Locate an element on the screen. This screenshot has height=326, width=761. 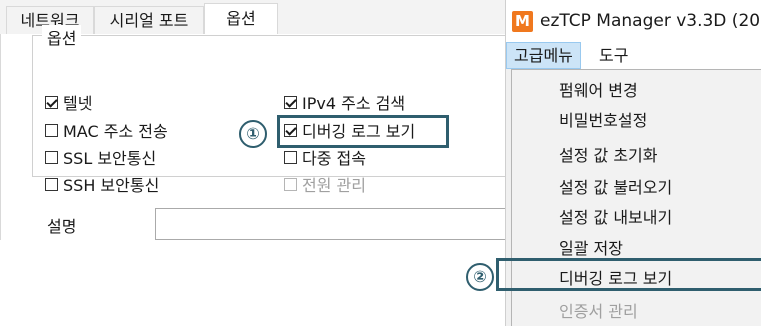
description-input is located at coordinates (334, 224).